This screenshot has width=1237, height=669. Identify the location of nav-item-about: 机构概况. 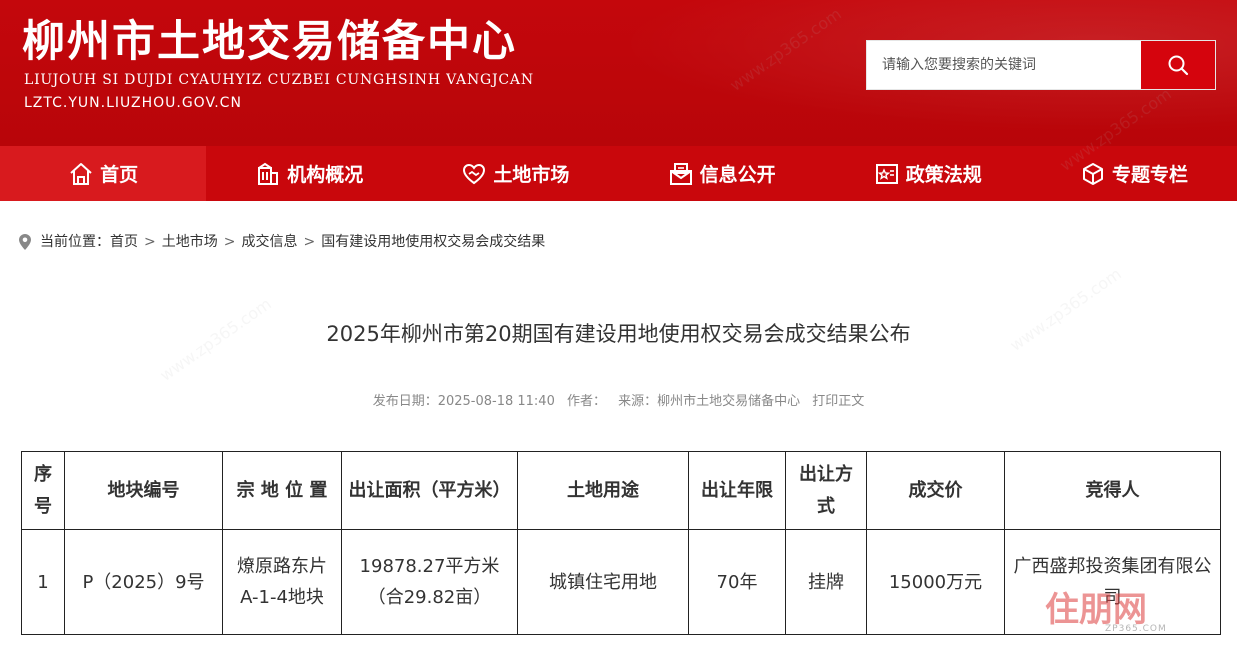
(309, 173).